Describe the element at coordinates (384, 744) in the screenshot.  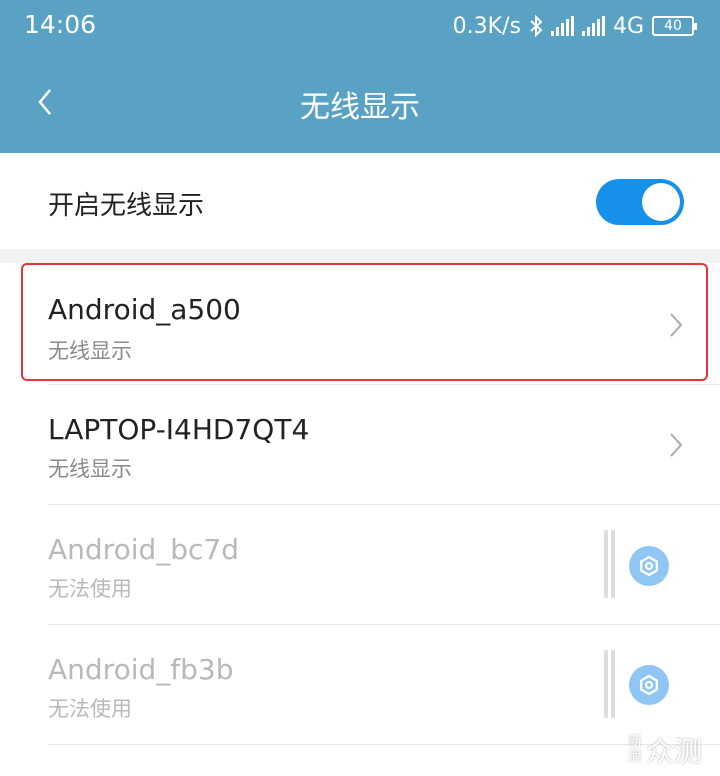
I see `divider` at that location.